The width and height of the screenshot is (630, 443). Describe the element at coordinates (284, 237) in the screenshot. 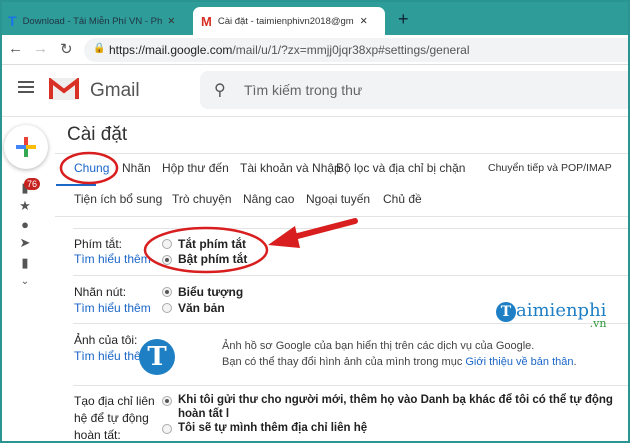

I see `annotation-arrow-head` at that location.